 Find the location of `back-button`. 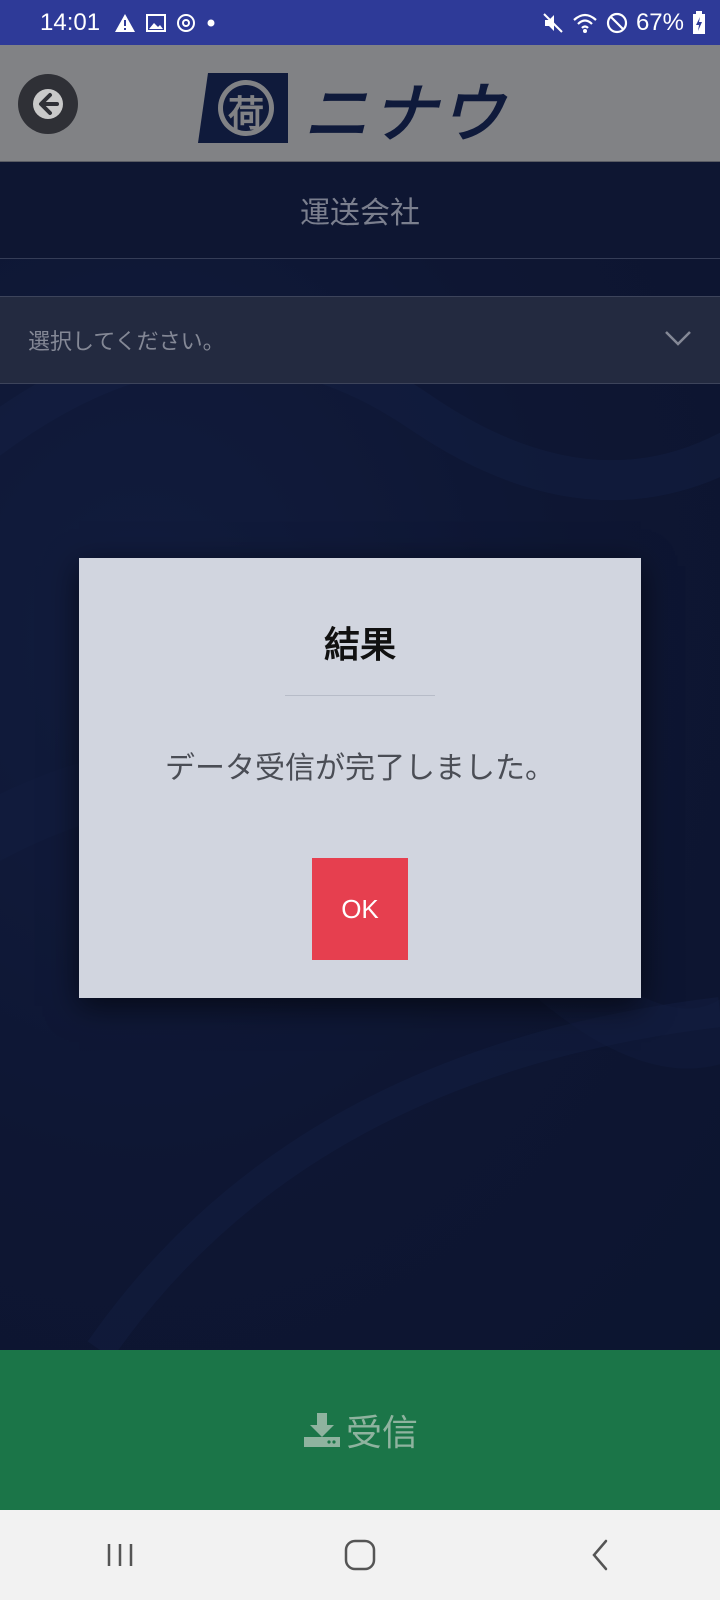

back-button is located at coordinates (48, 104).